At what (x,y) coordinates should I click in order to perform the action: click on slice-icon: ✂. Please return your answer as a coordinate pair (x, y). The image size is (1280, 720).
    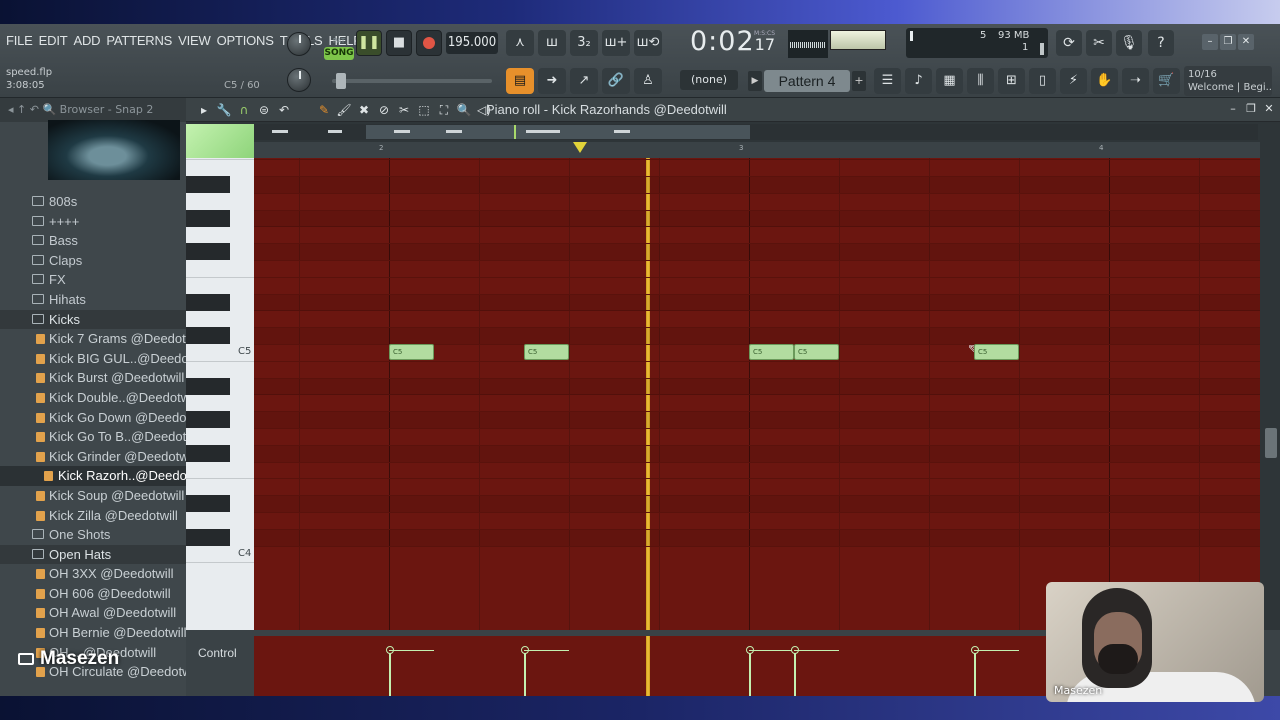
    Looking at the image, I should click on (404, 110).